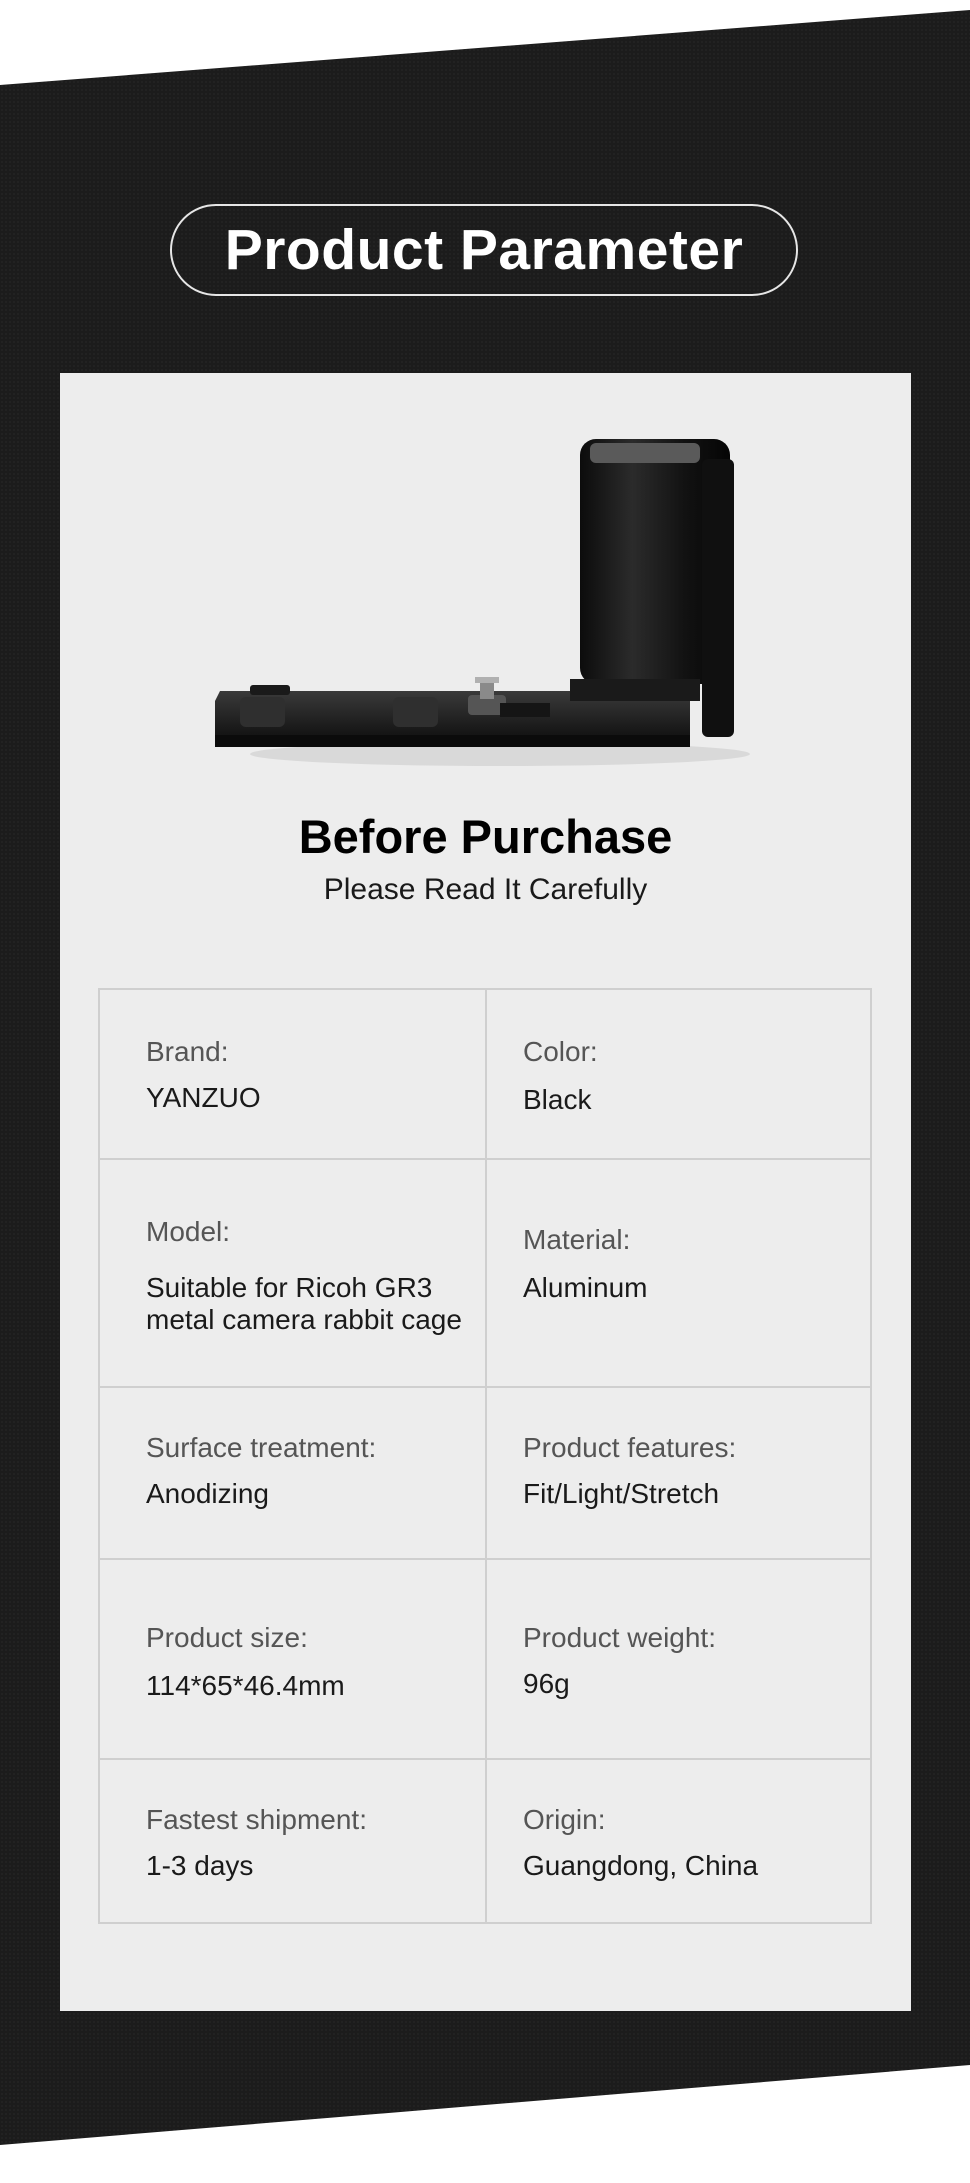 This screenshot has height=2183, width=970. Describe the element at coordinates (292, 1474) in the screenshot. I see `spec-cell: Surface treatment: Anodizing` at that location.